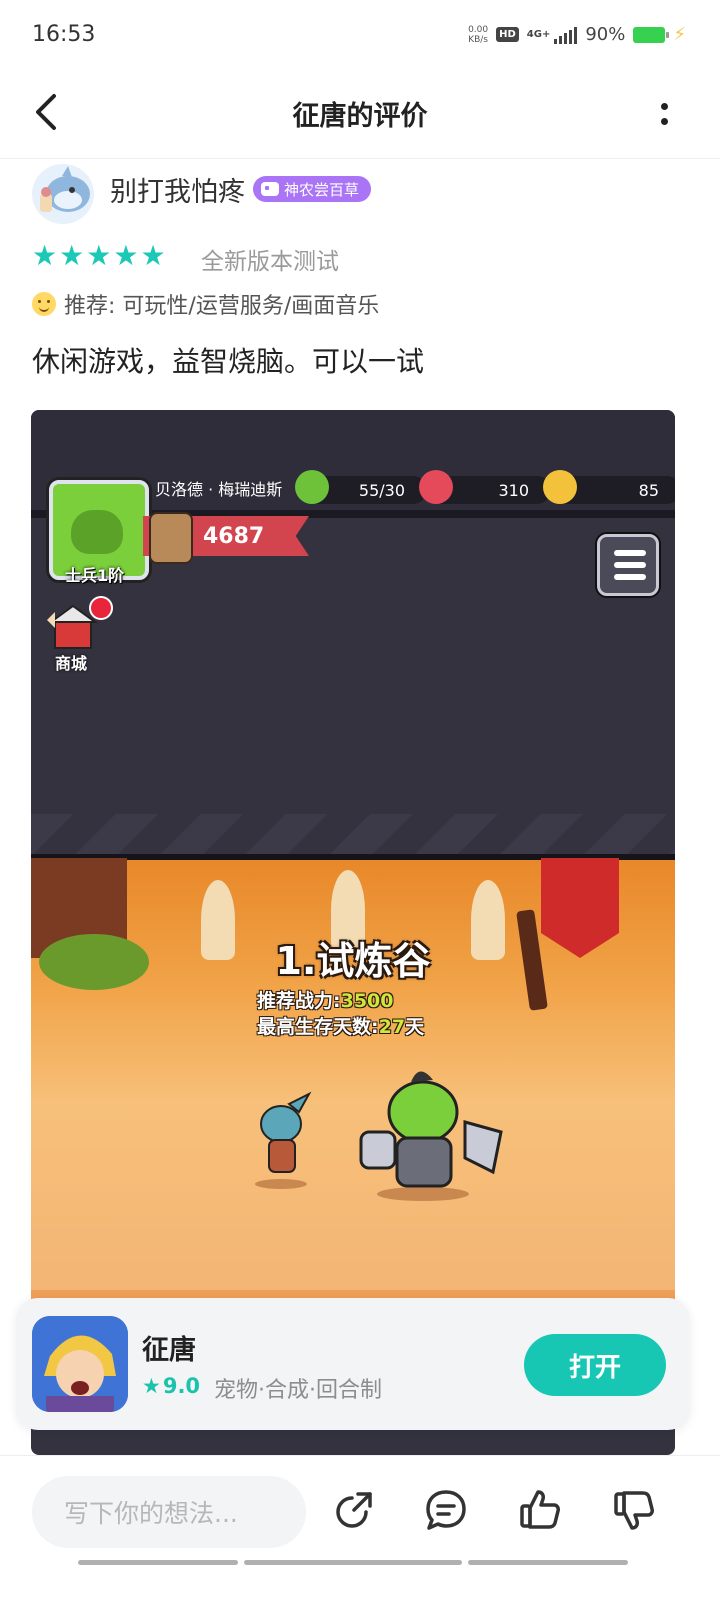  What do you see at coordinates (507, 34) in the screenshot?
I see `hd-icon: HD` at bounding box center [507, 34].